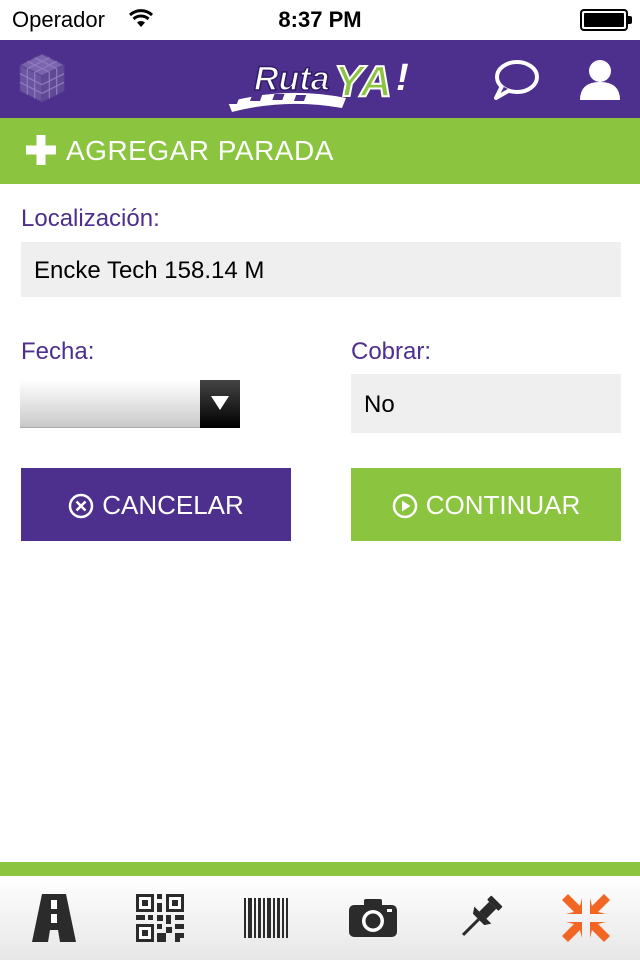 Image resolution: width=640 pixels, height=960 pixels. What do you see at coordinates (516, 80) in the screenshot?
I see `chat-icon` at bounding box center [516, 80].